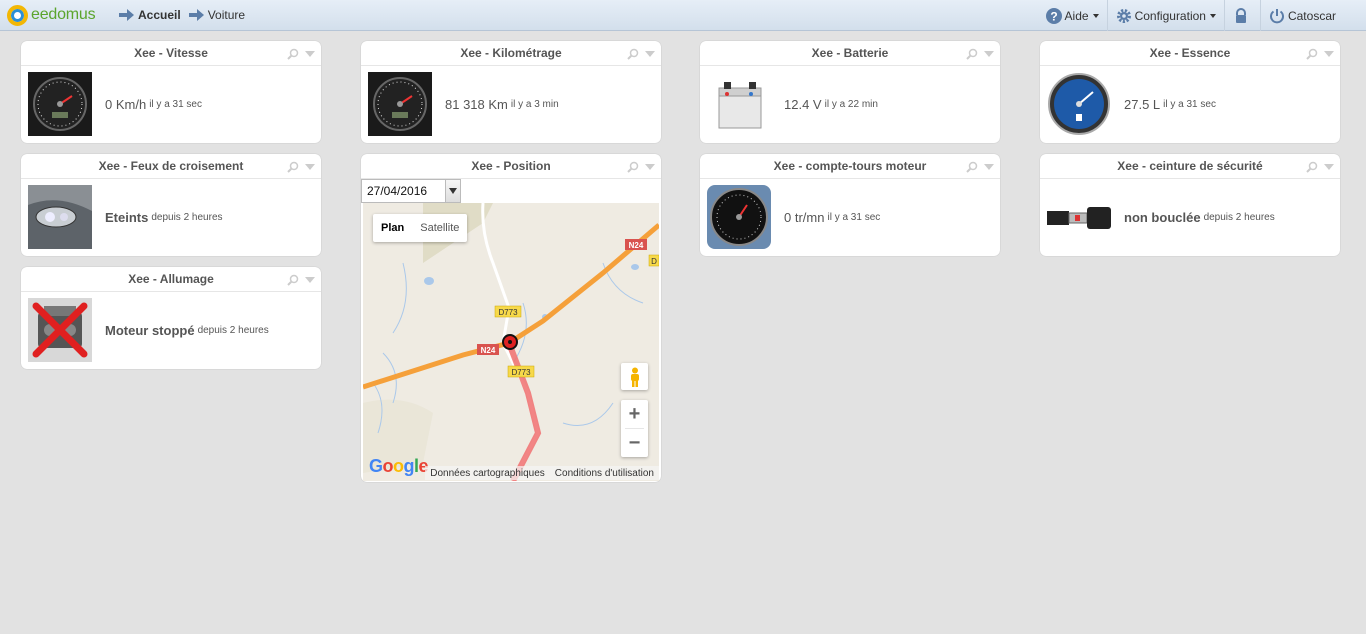  I want to click on terms-link: Conditions d'utilisation, so click(604, 473).